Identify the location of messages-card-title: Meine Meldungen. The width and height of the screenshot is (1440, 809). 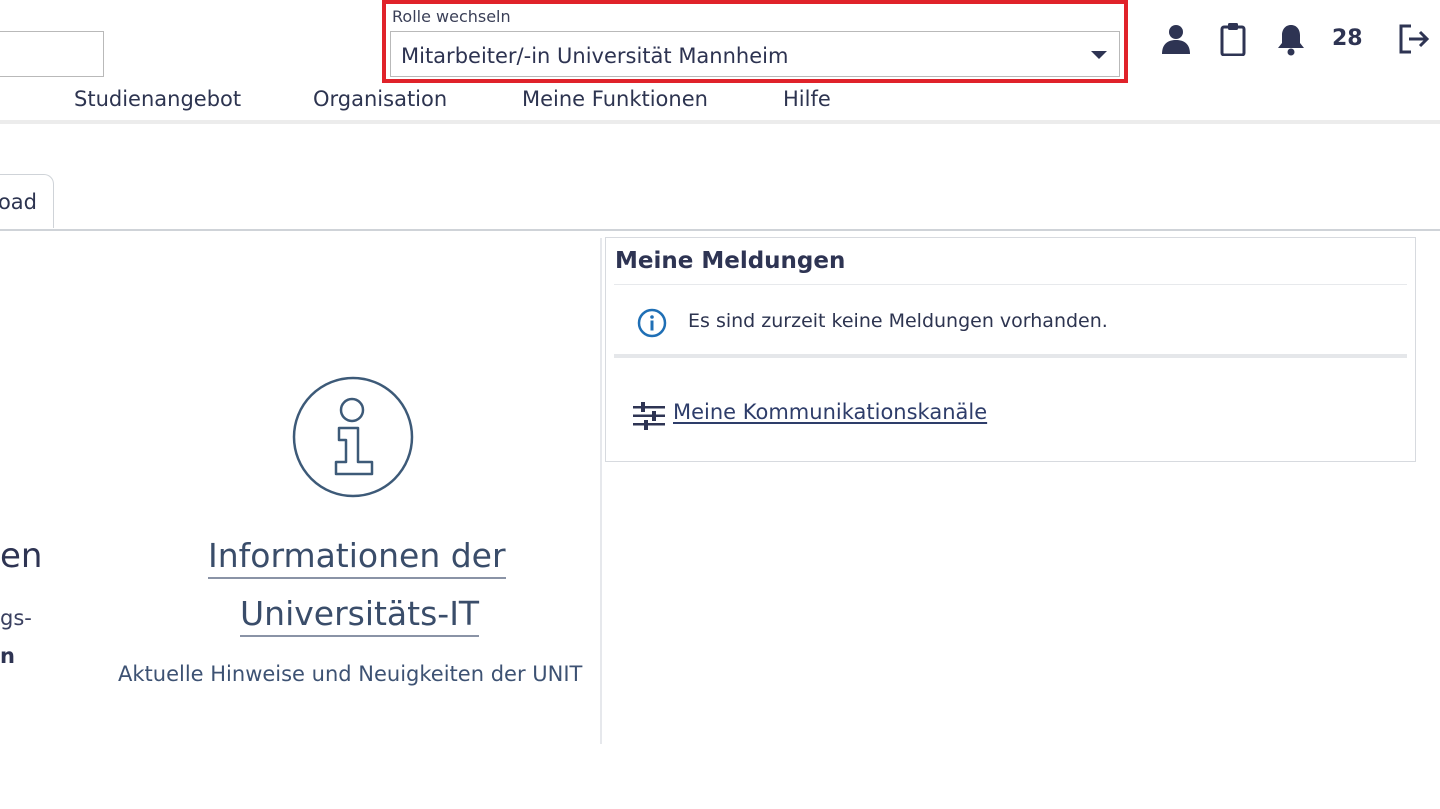
(730, 261).